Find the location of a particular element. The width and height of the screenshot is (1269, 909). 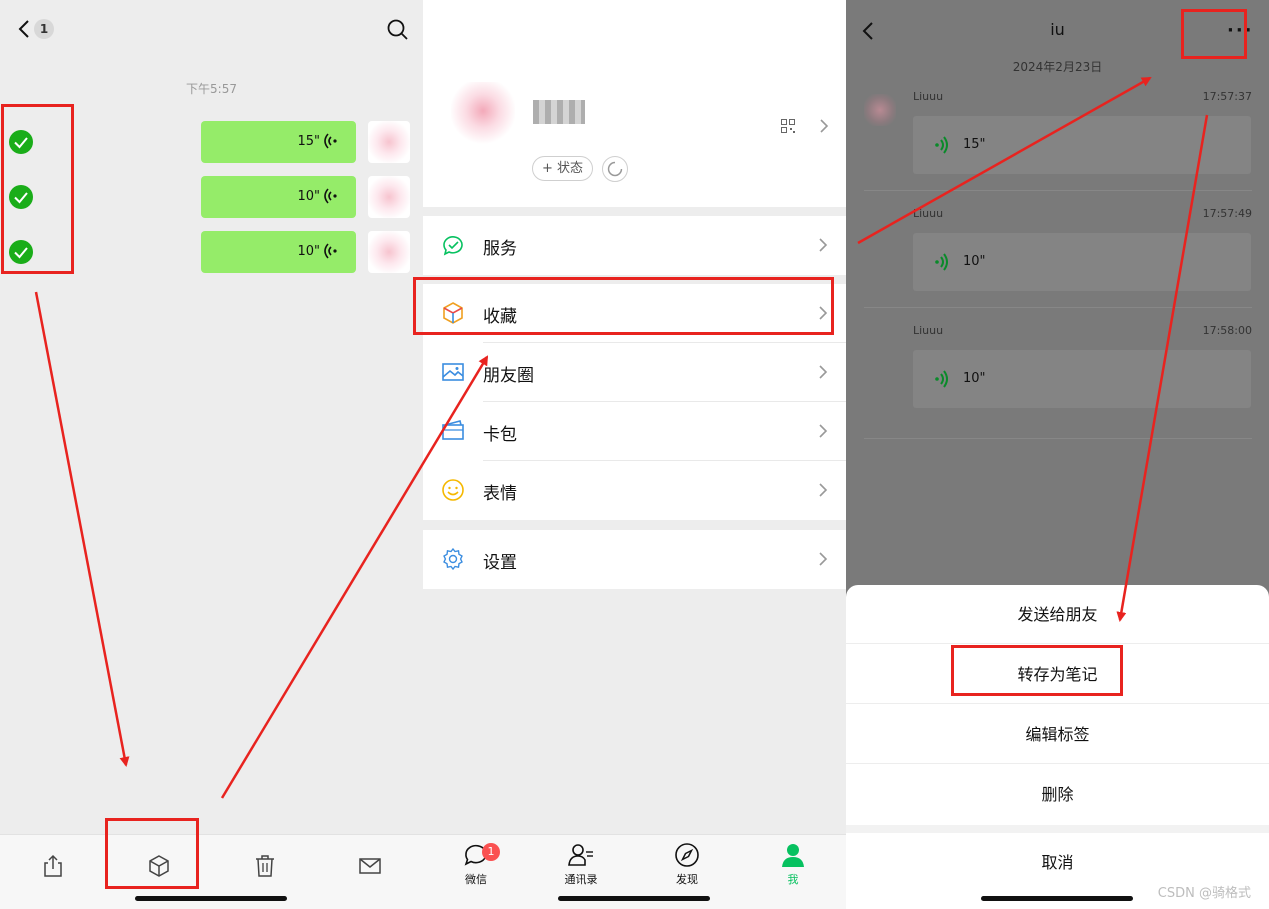

tab-me: 我 is located at coordinates (793, 864).